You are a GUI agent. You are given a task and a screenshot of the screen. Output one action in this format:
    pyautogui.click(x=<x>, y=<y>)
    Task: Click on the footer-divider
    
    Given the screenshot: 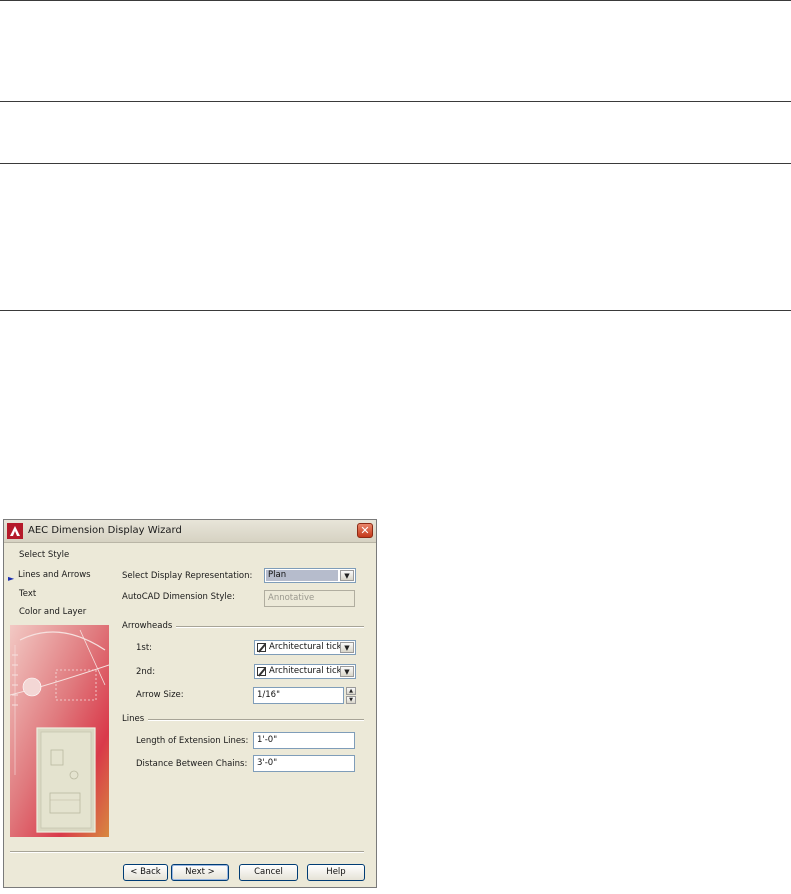 What is the action you would take?
    pyautogui.click(x=187, y=852)
    